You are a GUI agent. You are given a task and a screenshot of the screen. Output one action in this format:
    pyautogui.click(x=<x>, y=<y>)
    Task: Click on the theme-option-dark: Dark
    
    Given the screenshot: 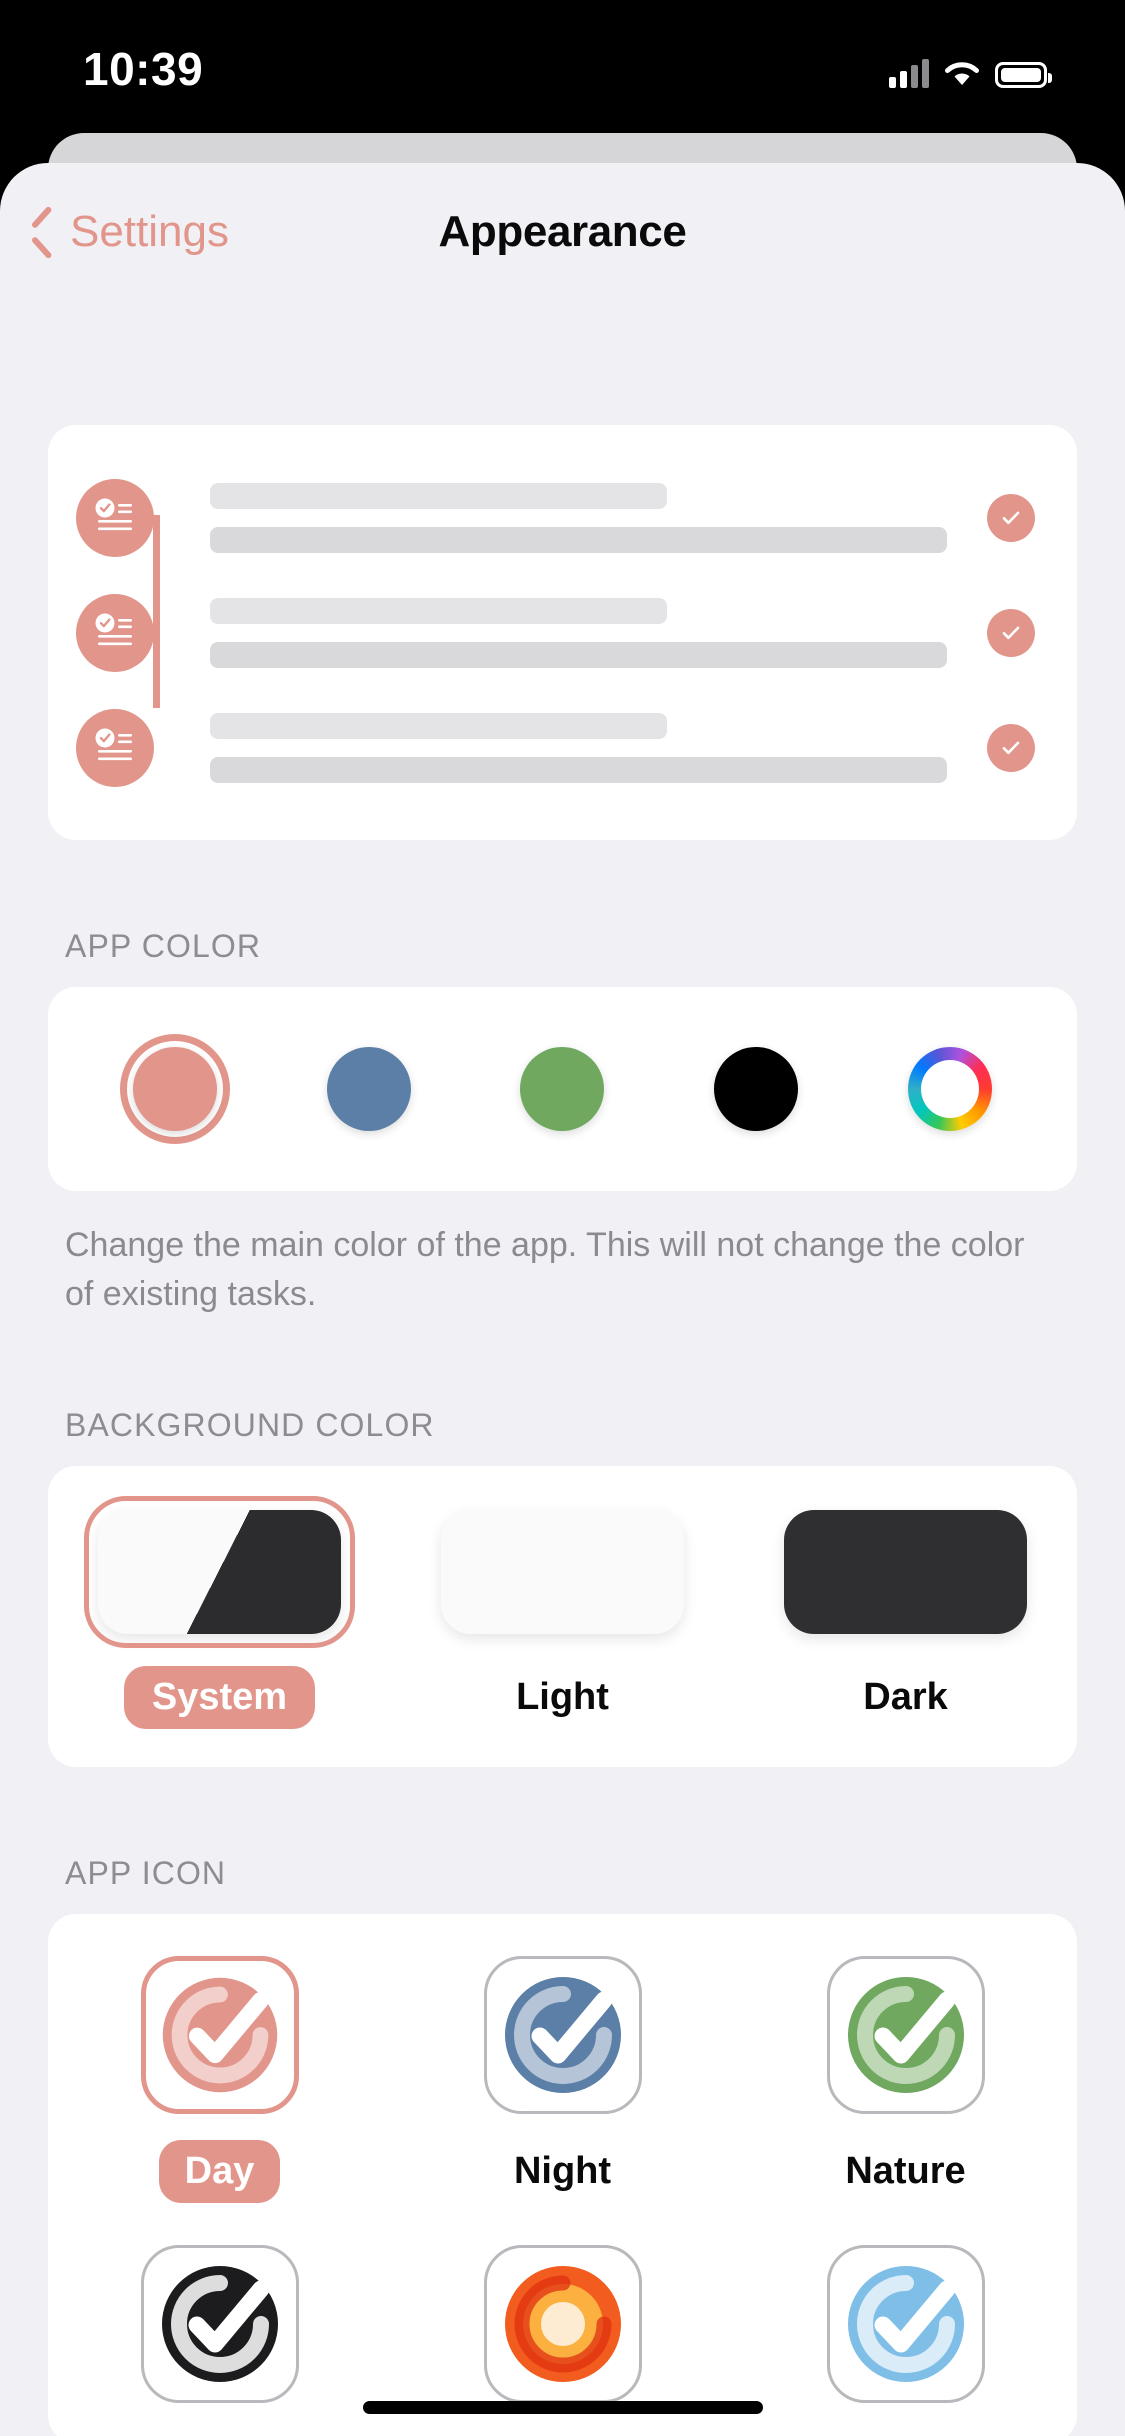 What is the action you would take?
    pyautogui.click(x=905, y=1619)
    